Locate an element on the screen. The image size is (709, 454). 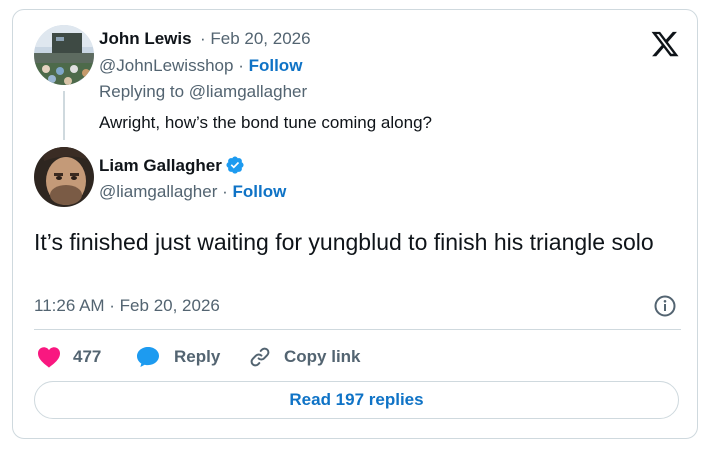
reply-follow-link: Follow is located at coordinates (276, 65).